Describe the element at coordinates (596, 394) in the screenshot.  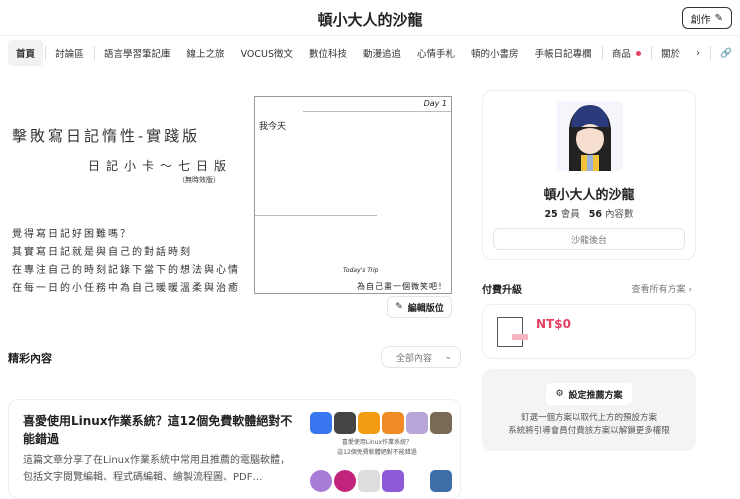
I see `rec-button-label: 設定推薦方案` at that location.